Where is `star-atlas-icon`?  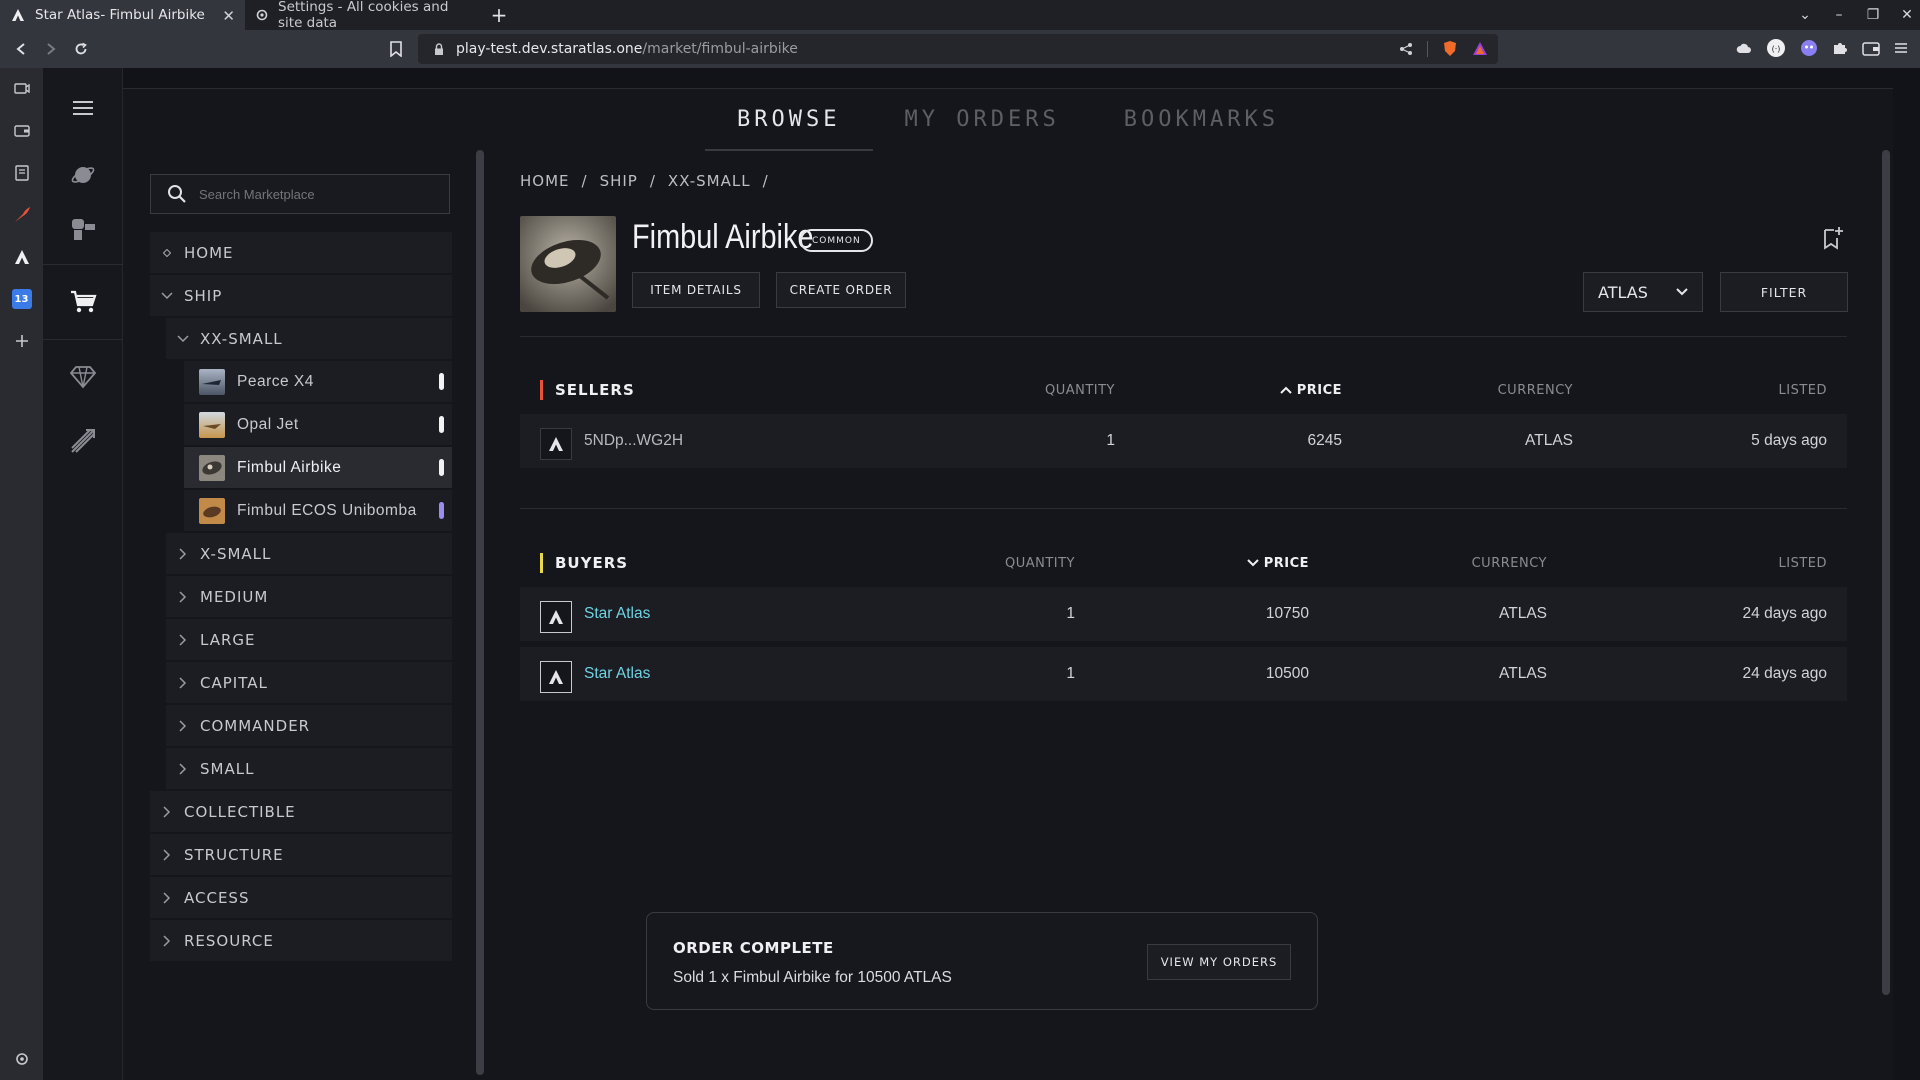
star-atlas-icon is located at coordinates (21, 257).